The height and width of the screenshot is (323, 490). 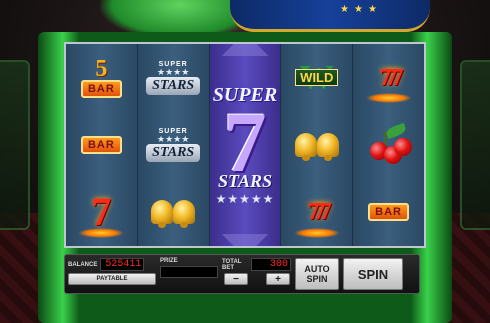 What do you see at coordinates (317, 274) in the screenshot?
I see `auto-spin-button: AUTO SPIN` at bounding box center [317, 274].